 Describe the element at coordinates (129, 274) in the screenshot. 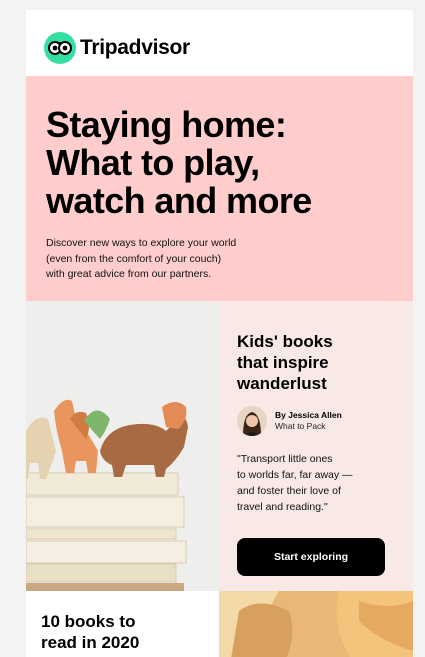

I see `hero-description-line: with great advice from our partners.` at that location.